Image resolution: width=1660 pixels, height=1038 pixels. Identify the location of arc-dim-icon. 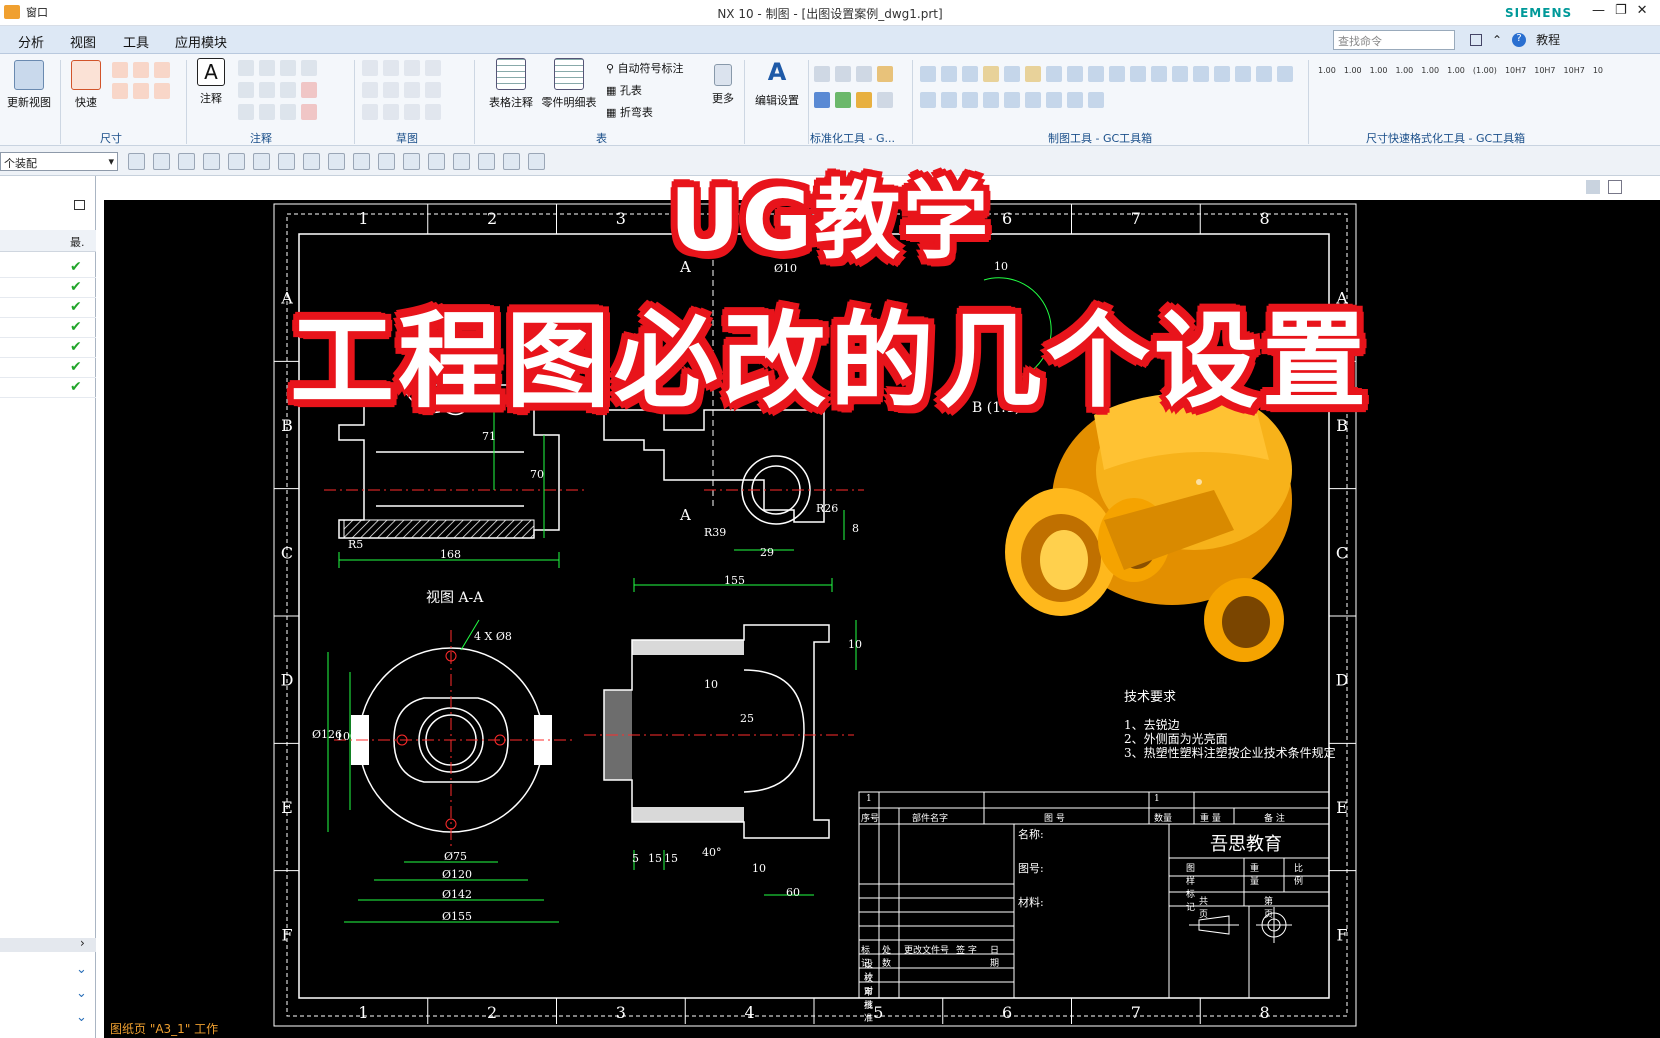
(141, 91).